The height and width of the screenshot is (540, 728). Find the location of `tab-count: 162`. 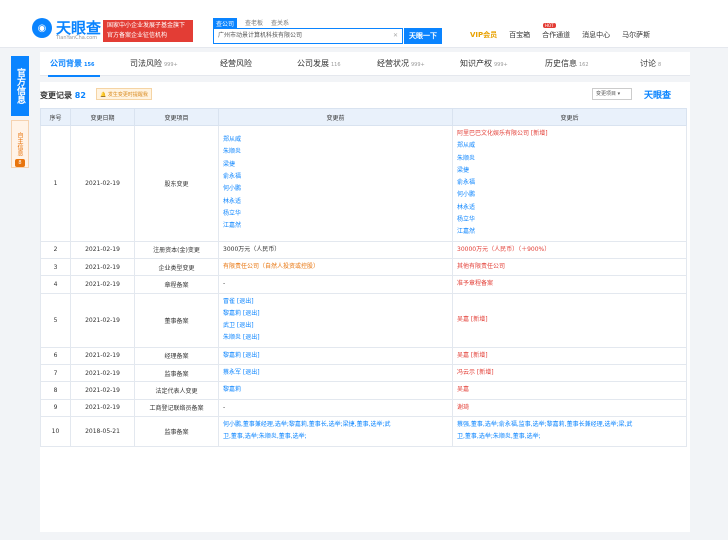

tab-count: 162 is located at coordinates (584, 65).